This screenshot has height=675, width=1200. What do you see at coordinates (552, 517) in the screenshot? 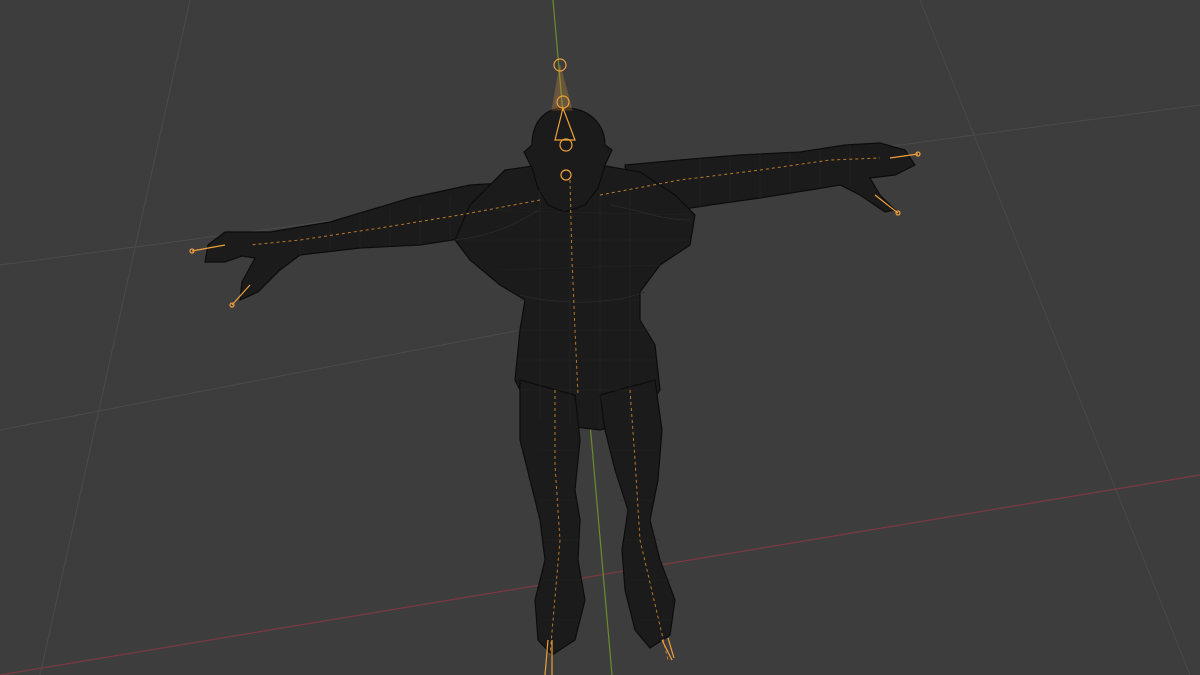
I see `left-leg-mesh` at bounding box center [552, 517].